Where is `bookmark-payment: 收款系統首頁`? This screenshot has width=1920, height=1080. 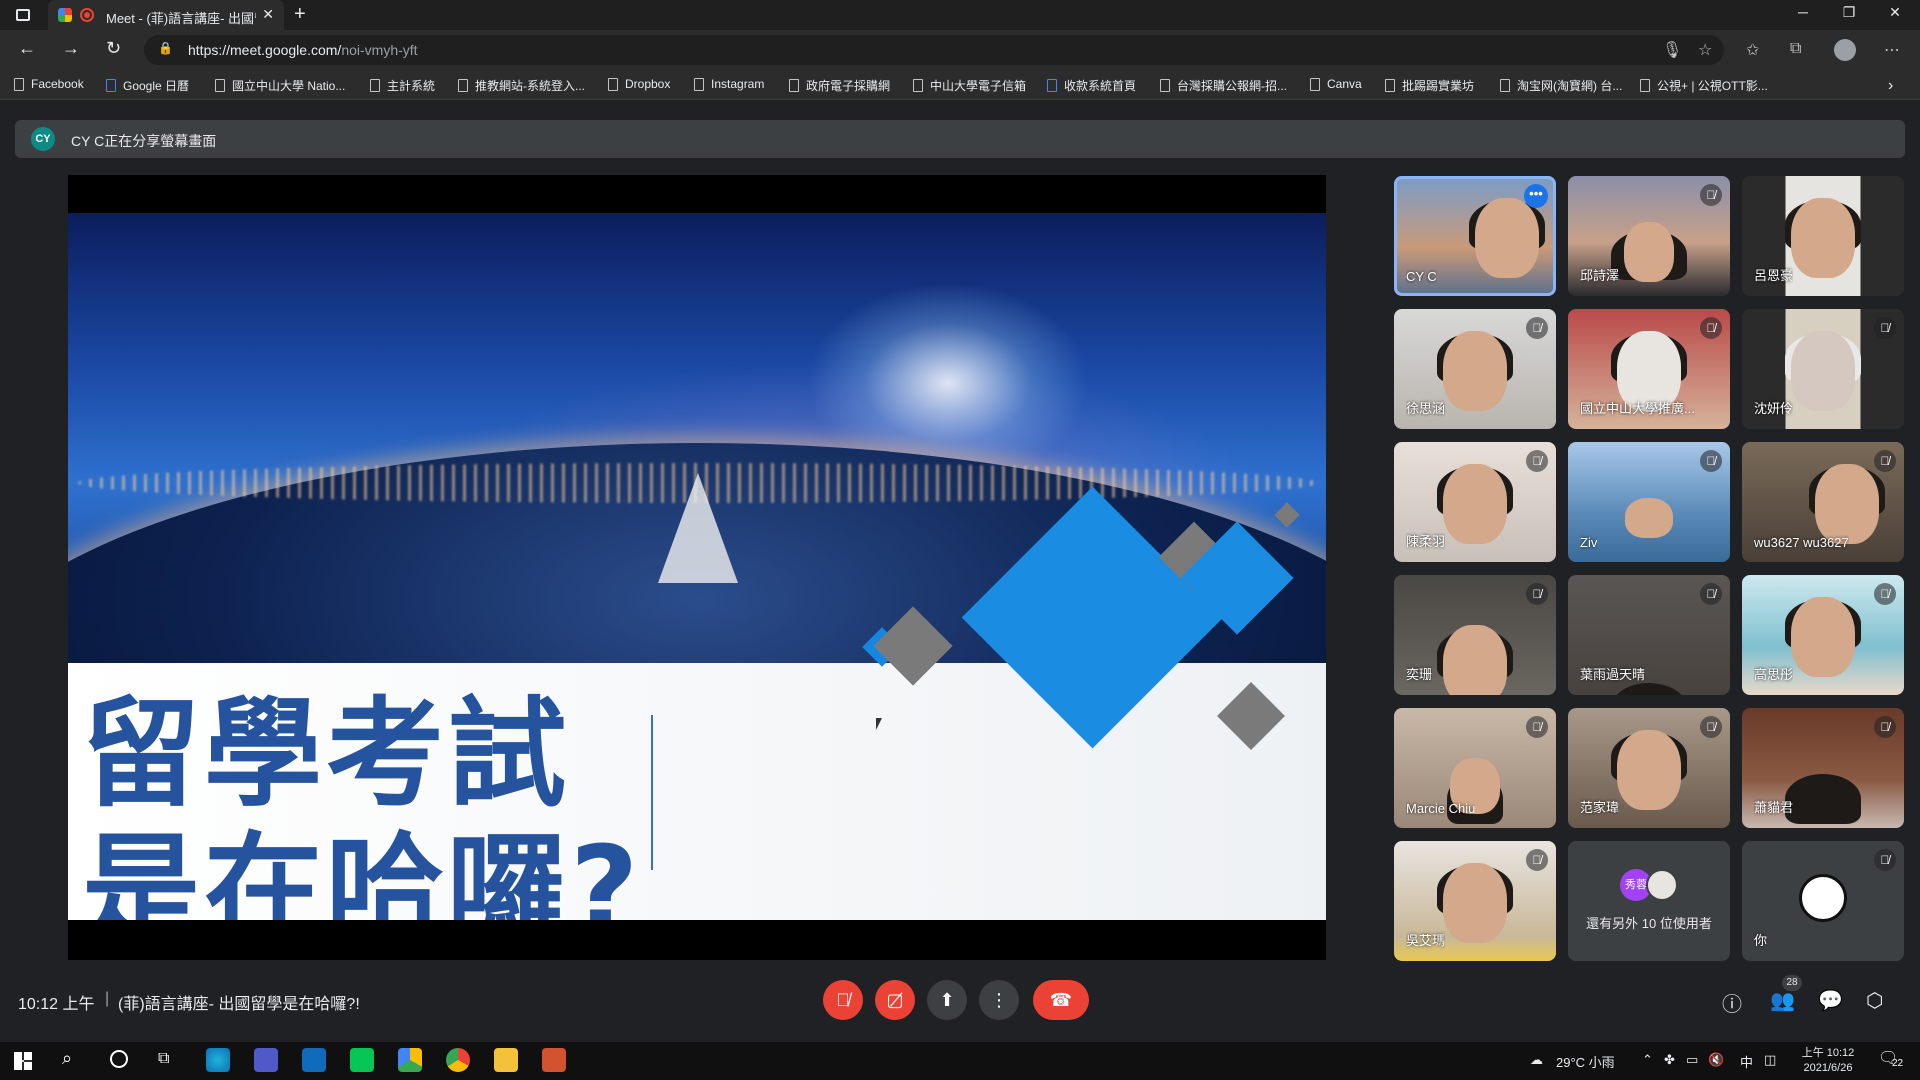
bookmark-payment: 收款系統首頁 is located at coordinates (1091, 85).